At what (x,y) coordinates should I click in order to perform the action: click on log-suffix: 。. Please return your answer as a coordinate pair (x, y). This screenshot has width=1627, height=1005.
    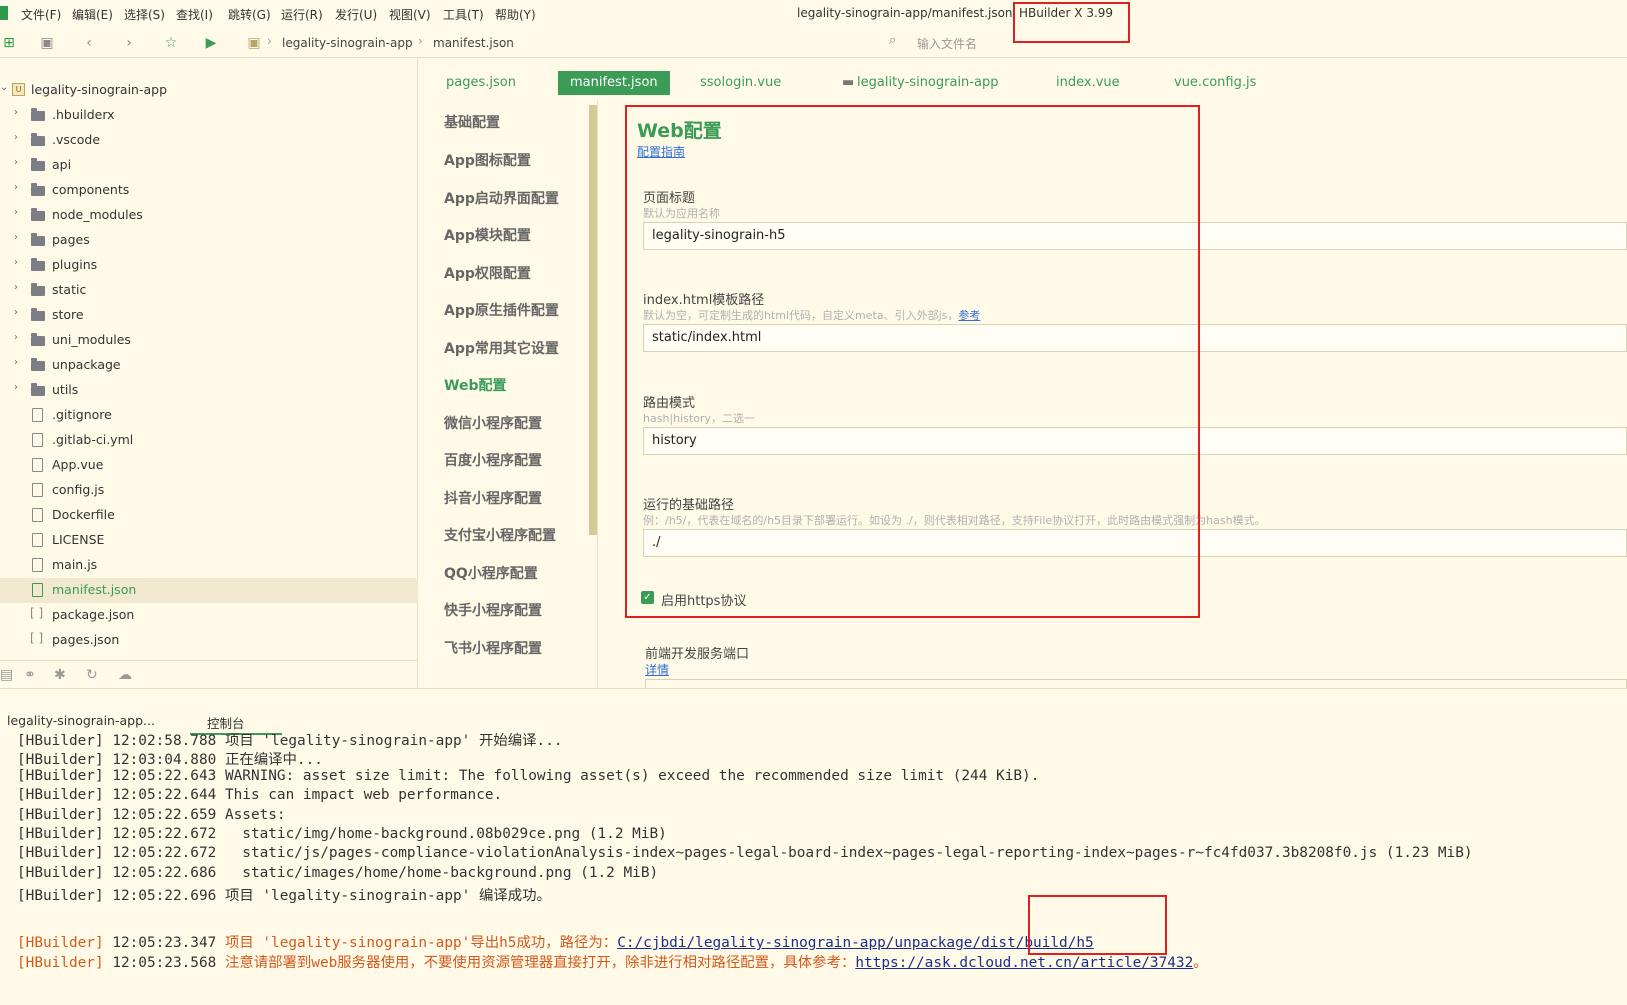
    Looking at the image, I should click on (1200, 963).